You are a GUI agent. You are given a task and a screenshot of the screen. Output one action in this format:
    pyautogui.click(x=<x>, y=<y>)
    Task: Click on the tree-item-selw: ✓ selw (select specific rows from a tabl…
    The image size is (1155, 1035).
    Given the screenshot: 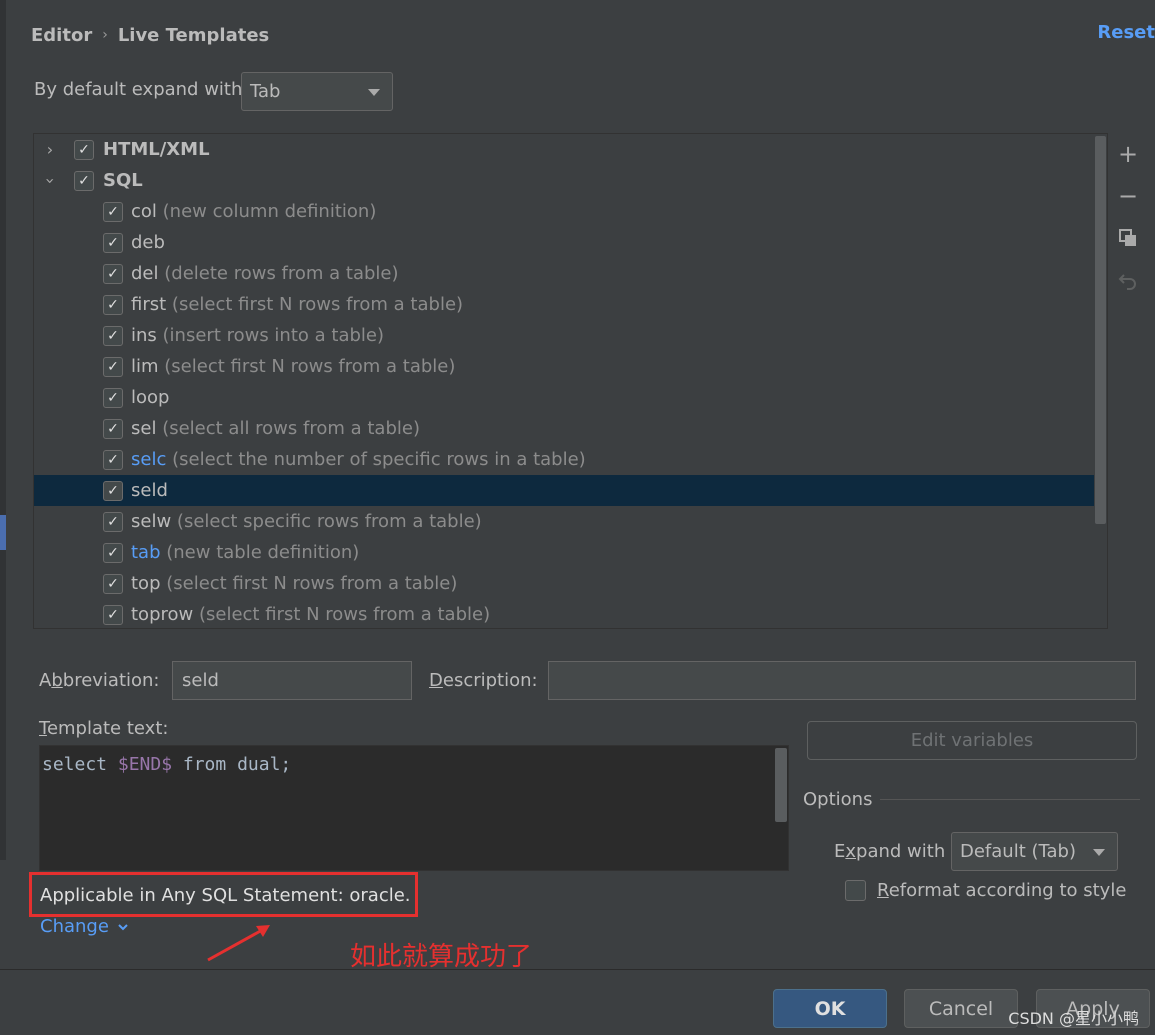 What is the action you would take?
    pyautogui.click(x=570, y=521)
    